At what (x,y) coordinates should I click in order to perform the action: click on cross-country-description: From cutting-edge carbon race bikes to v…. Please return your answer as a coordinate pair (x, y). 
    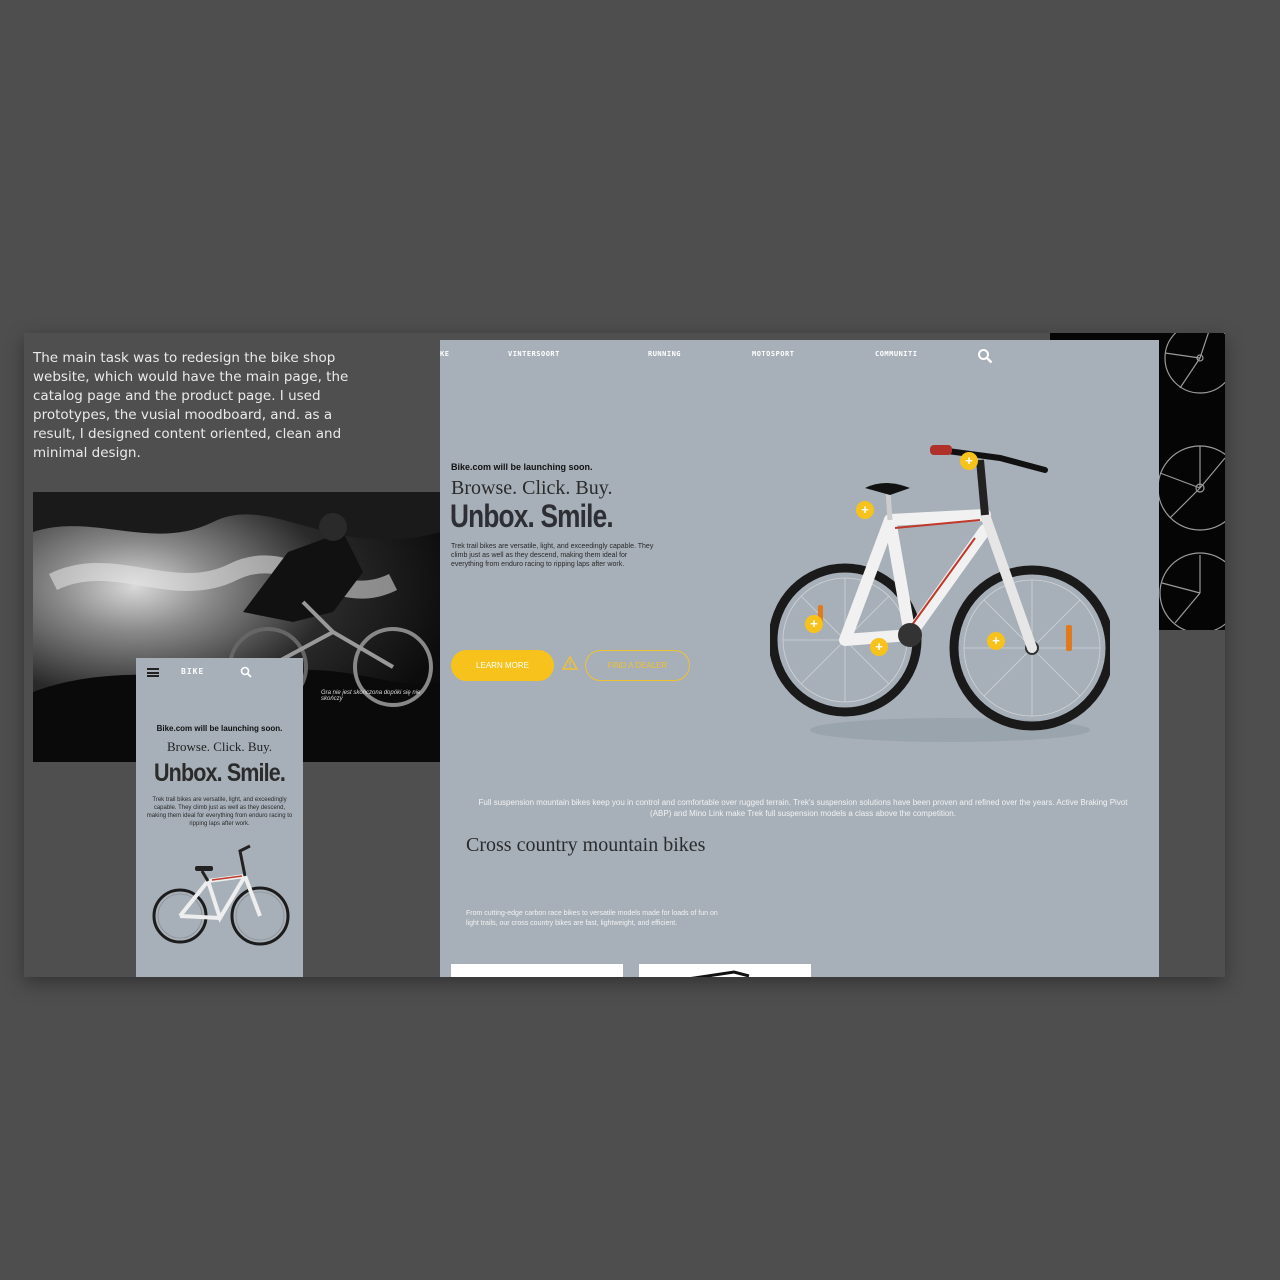
    Looking at the image, I should click on (592, 918).